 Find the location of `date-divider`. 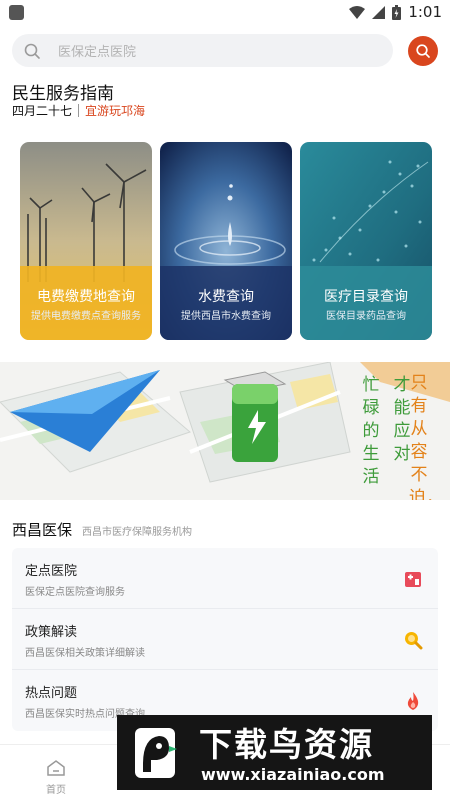

date-divider is located at coordinates (79, 110).